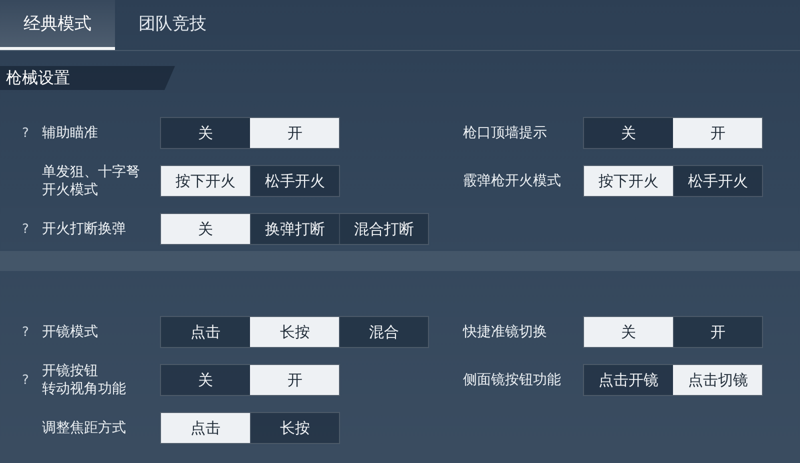  What do you see at coordinates (505, 332) in the screenshot?
I see `setting-label: 快捷准镜切换` at bounding box center [505, 332].